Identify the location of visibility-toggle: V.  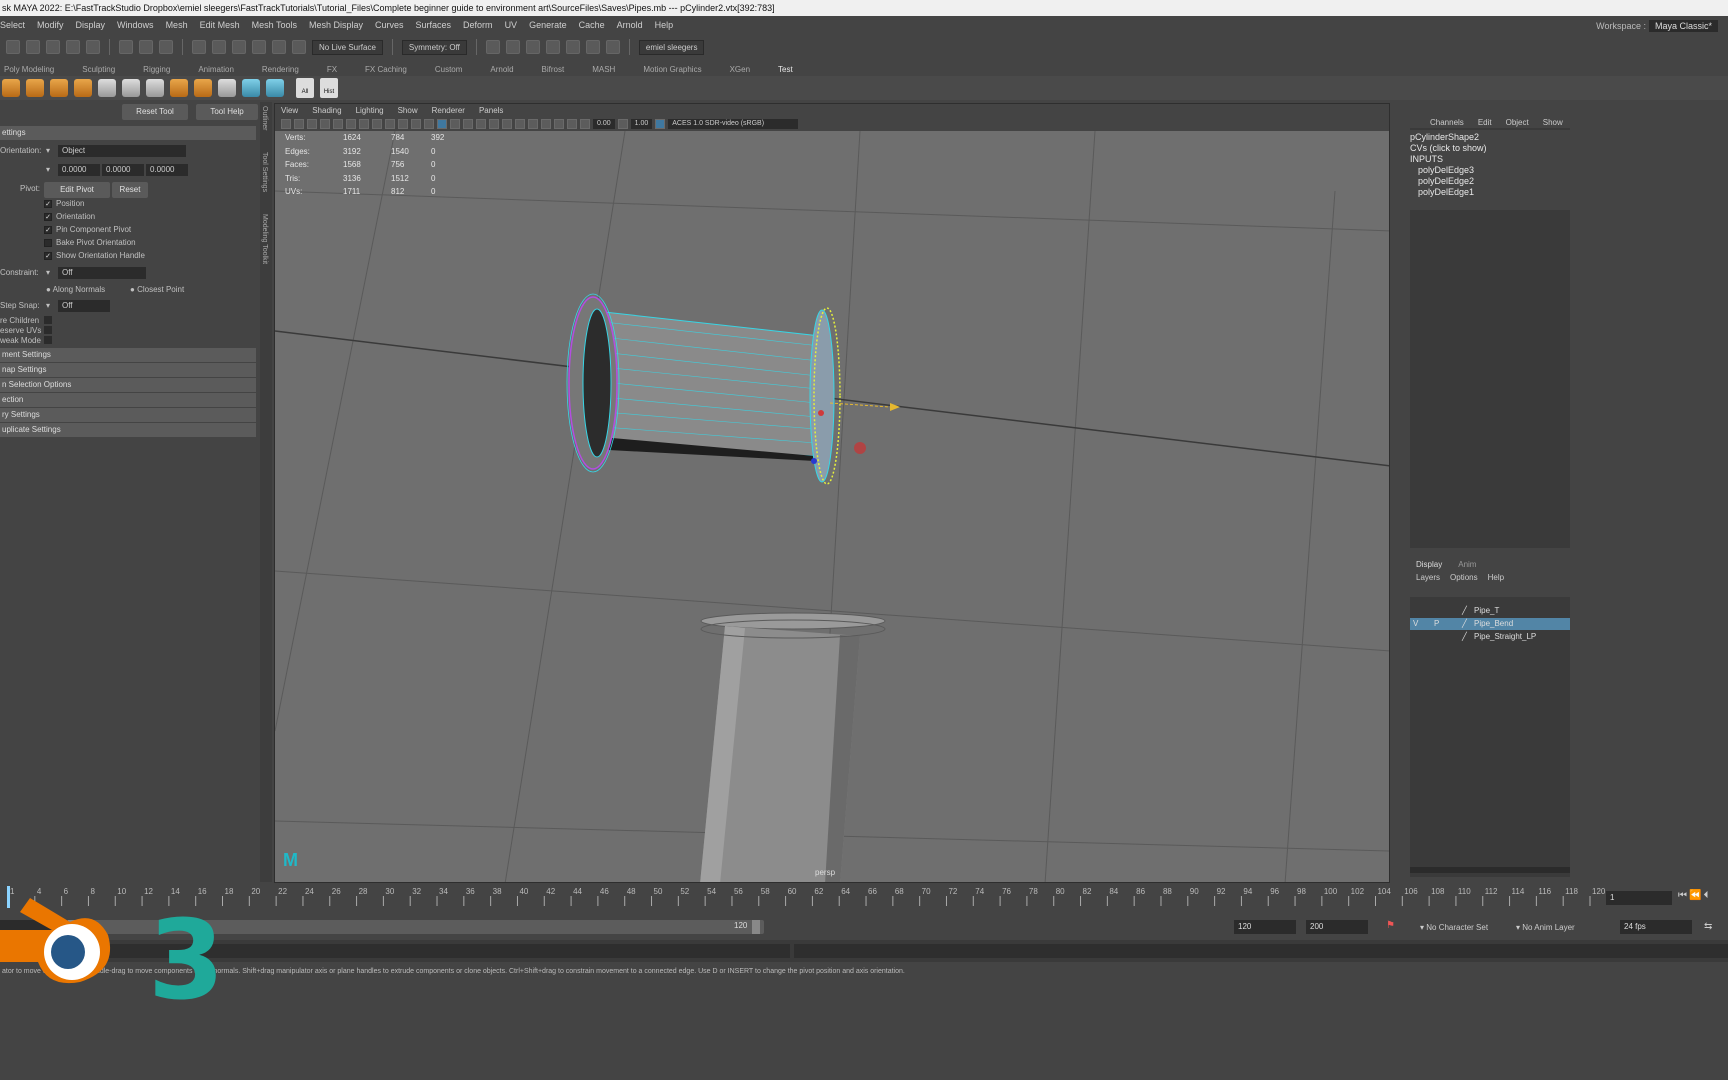
(1415, 624).